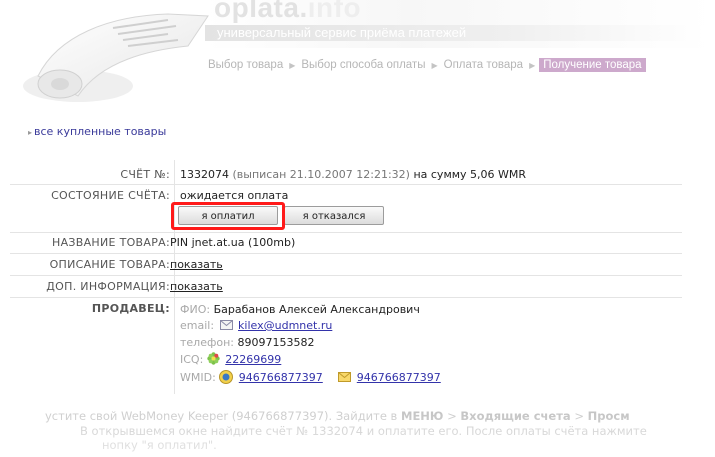  I want to click on paid-button-highlight, so click(228, 216).